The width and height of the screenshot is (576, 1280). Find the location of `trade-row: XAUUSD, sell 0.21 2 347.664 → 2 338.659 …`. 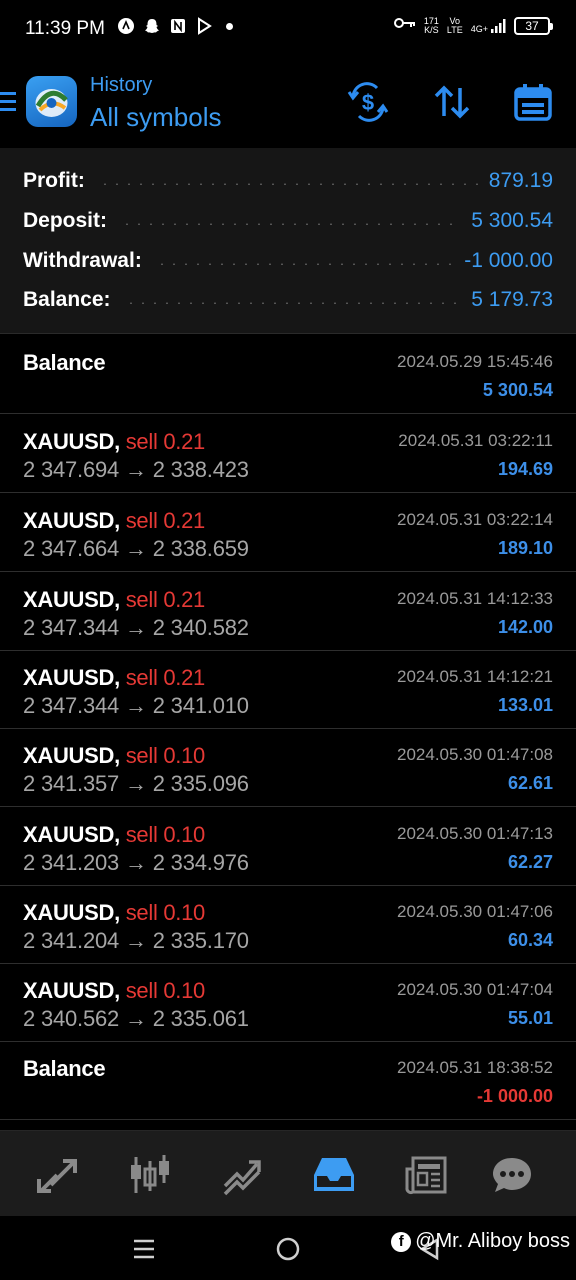

trade-row: XAUUSD, sell 0.21 2 347.664 → 2 338.659 … is located at coordinates (288, 533).